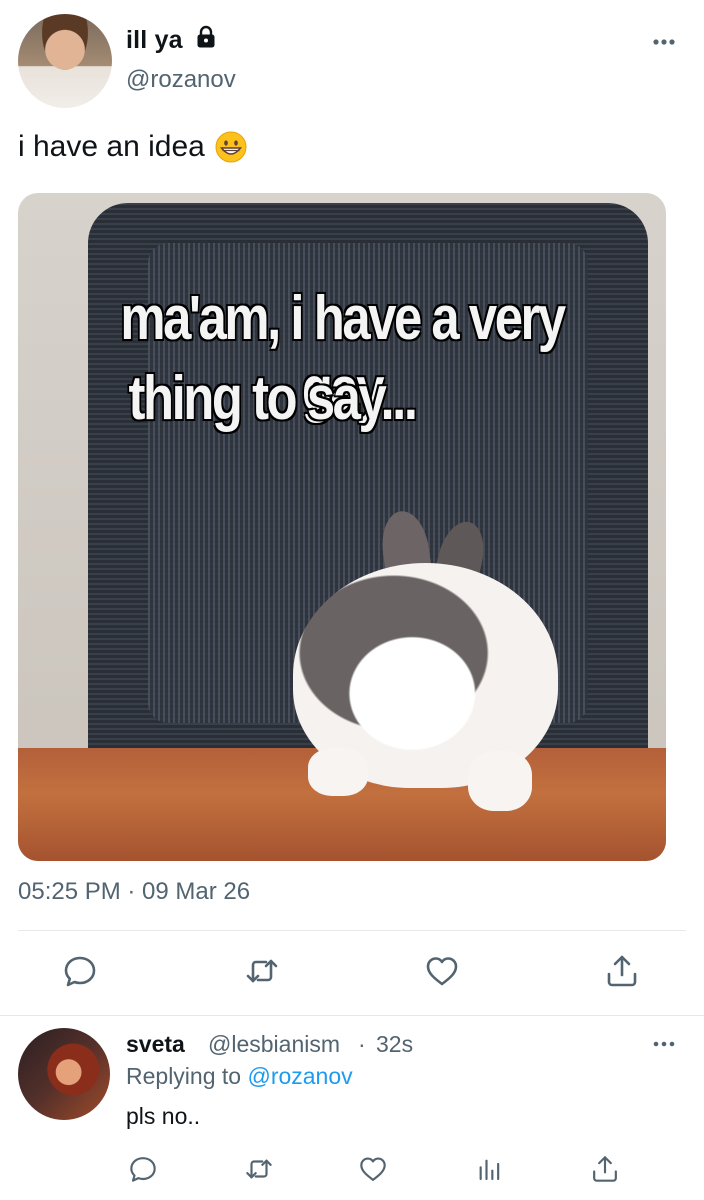 The image size is (704, 1200). Describe the element at coordinates (206, 37) in the screenshot. I see `lock-icon` at that location.